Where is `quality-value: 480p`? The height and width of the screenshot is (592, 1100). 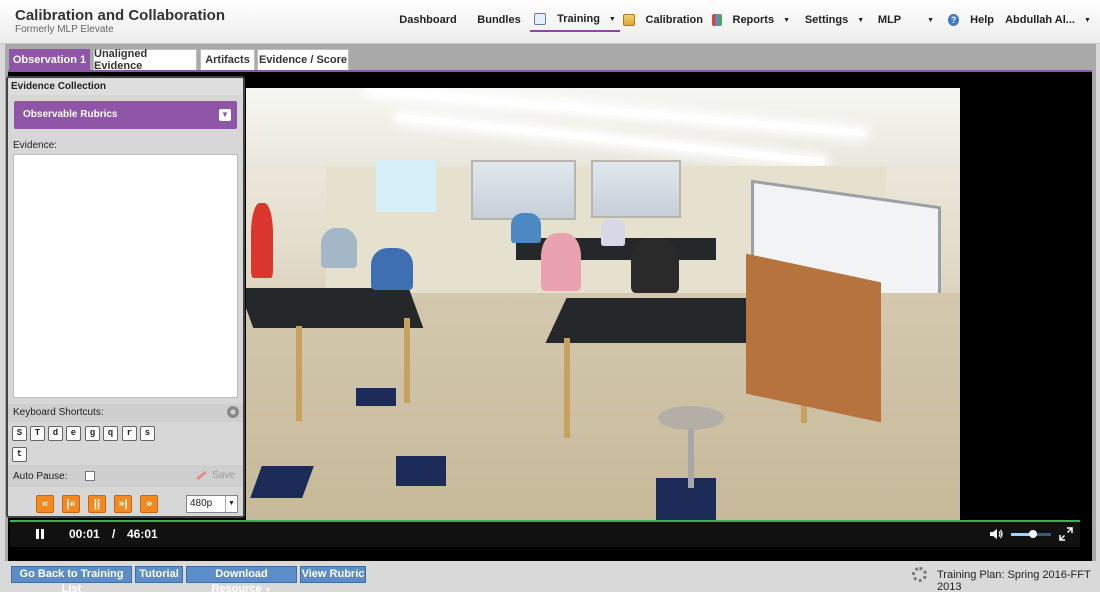 quality-value: 480p is located at coordinates (201, 503).